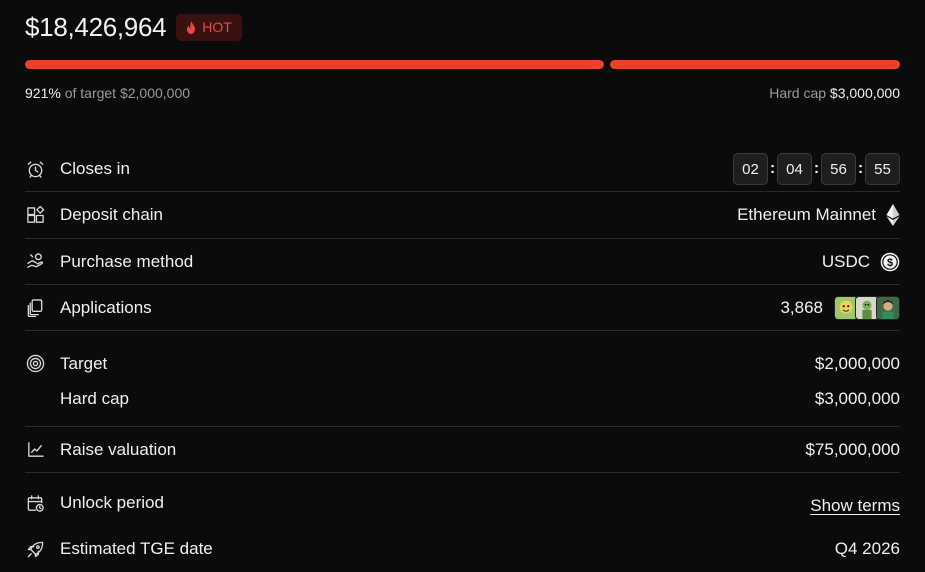 The image size is (925, 572). What do you see at coordinates (462, 549) in the screenshot?
I see `row-tge-date: Estimated TGE date Q4 2026` at bounding box center [462, 549].